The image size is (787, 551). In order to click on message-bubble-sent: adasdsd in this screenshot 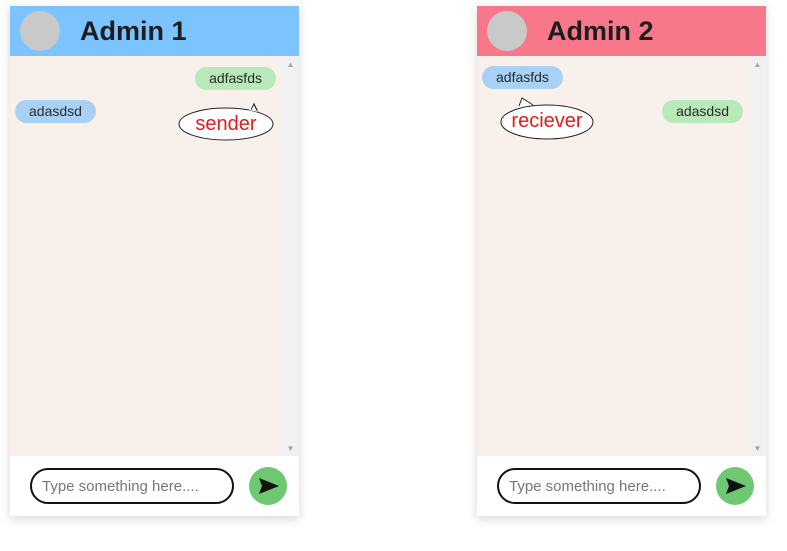, I will do `click(702, 111)`.